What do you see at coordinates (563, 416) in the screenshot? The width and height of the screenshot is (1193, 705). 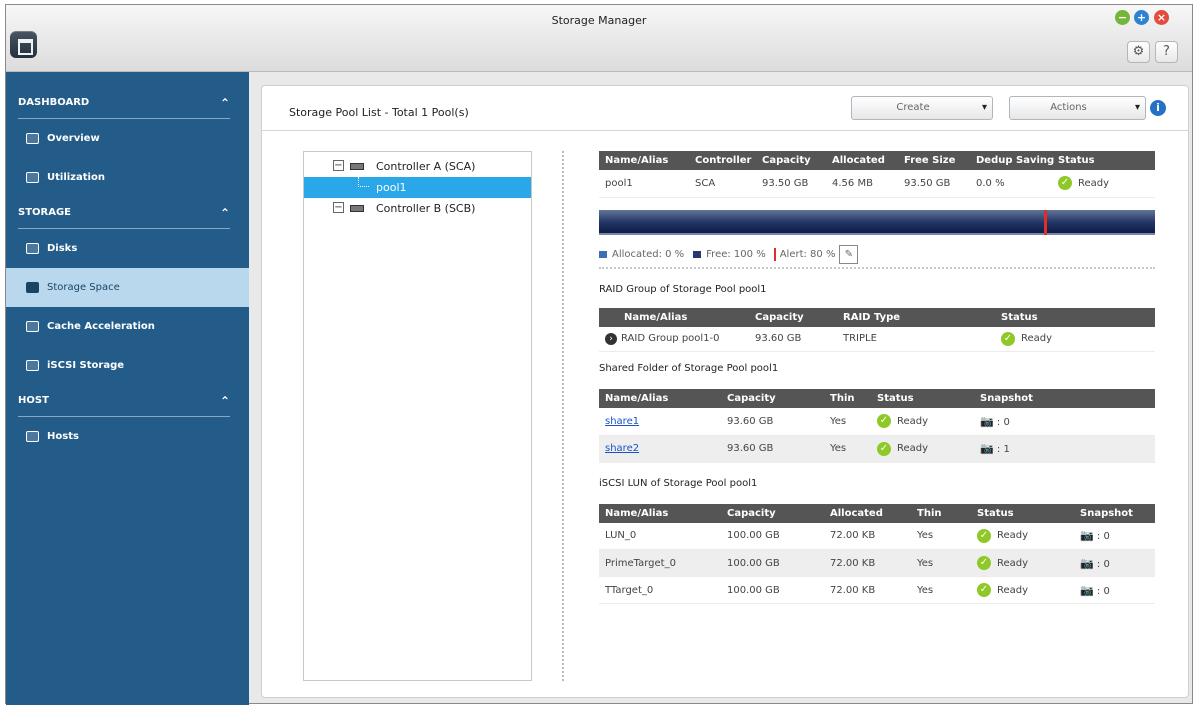 I see `panel-divider` at bounding box center [563, 416].